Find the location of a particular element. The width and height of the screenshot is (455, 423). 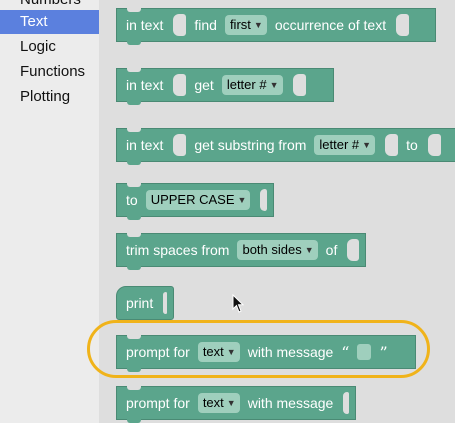

block-label: of is located at coordinates (331, 250).